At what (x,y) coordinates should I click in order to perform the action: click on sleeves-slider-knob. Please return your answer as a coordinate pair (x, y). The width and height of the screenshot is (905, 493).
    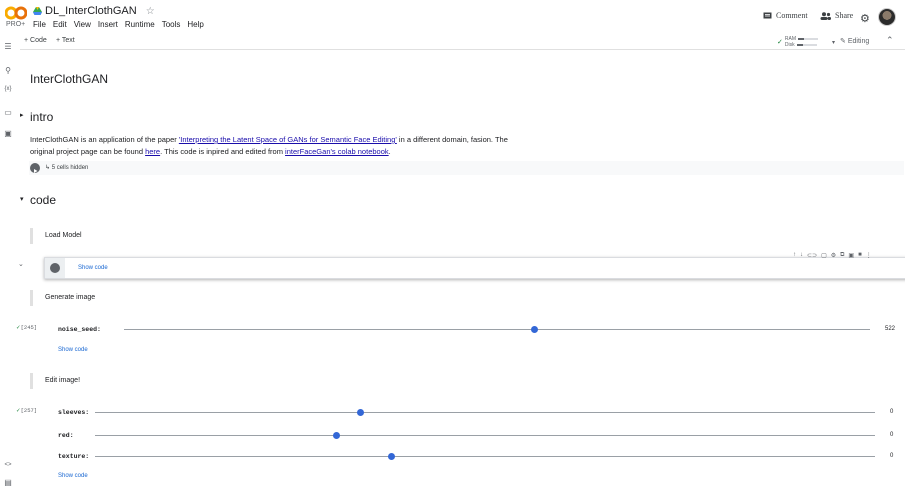
    Looking at the image, I should click on (360, 412).